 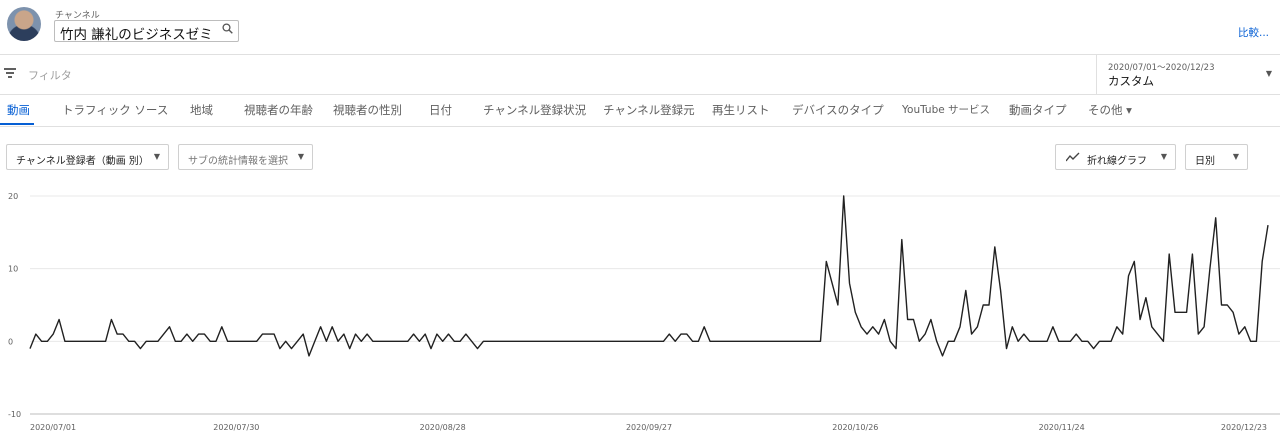 What do you see at coordinates (1161, 68) in the screenshot?
I see `date-range-text: 2020/07/01〜2020/12/23` at bounding box center [1161, 68].